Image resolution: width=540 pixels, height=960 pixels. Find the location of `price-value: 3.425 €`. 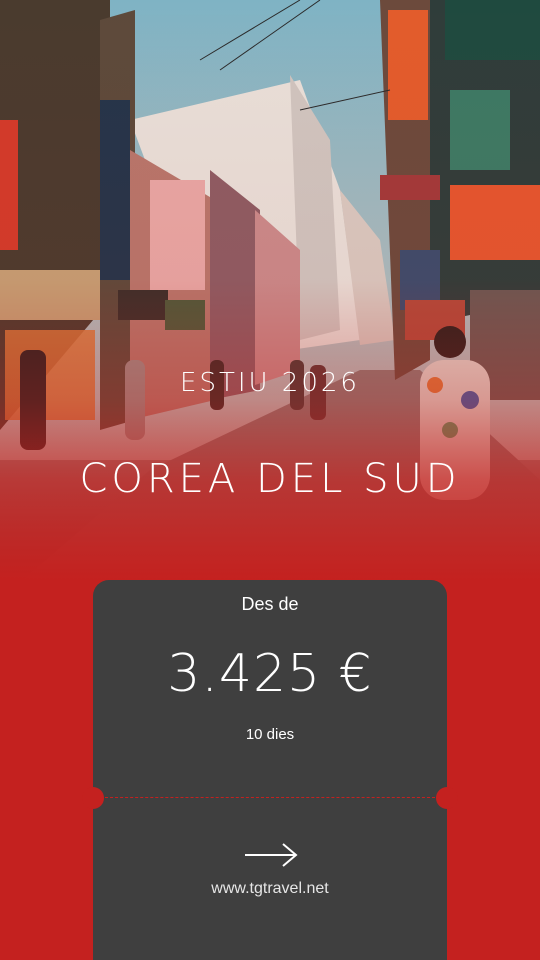

price-value: 3.425 € is located at coordinates (270, 674).